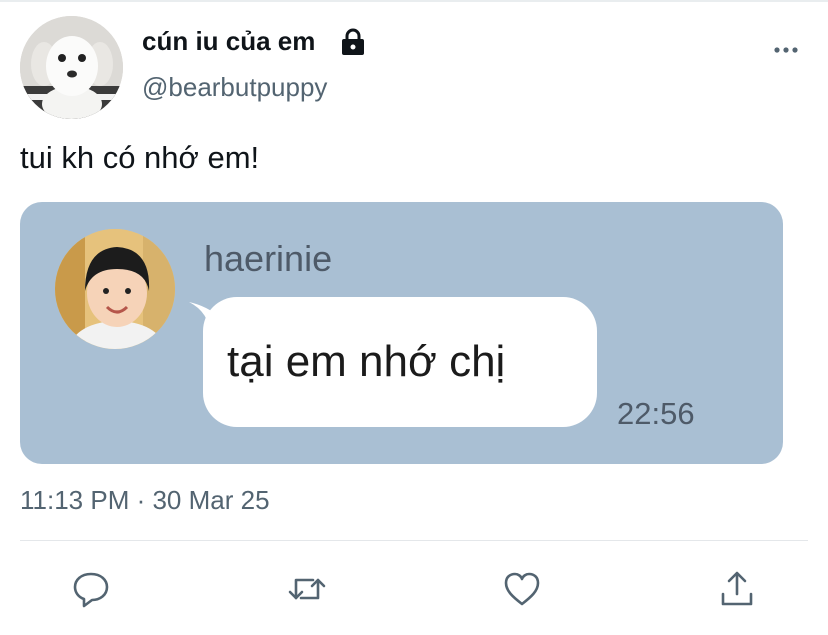  I want to click on author-avatar, so click(71, 67).